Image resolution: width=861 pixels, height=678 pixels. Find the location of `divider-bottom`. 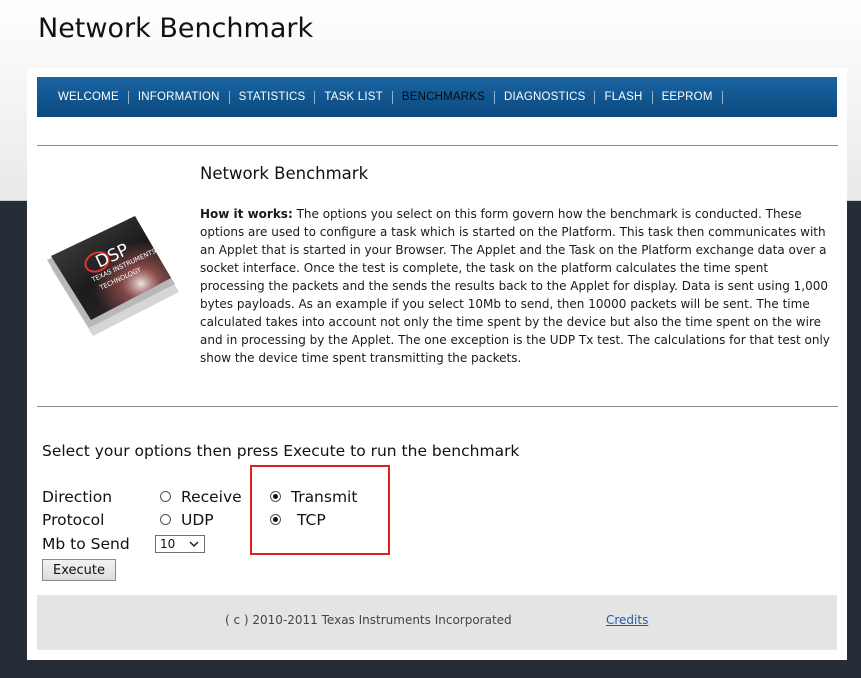

divider-bottom is located at coordinates (437, 406).